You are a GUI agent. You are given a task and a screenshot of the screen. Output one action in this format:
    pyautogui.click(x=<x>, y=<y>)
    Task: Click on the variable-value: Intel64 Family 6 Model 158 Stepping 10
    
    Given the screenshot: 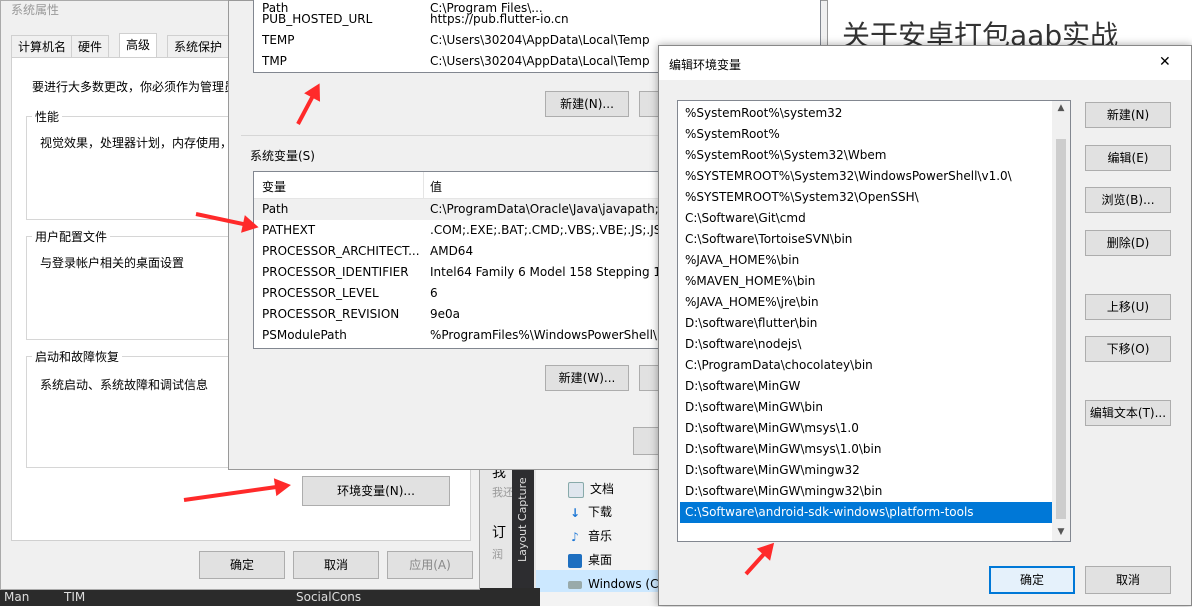 What is the action you would take?
    pyautogui.click(x=544, y=272)
    